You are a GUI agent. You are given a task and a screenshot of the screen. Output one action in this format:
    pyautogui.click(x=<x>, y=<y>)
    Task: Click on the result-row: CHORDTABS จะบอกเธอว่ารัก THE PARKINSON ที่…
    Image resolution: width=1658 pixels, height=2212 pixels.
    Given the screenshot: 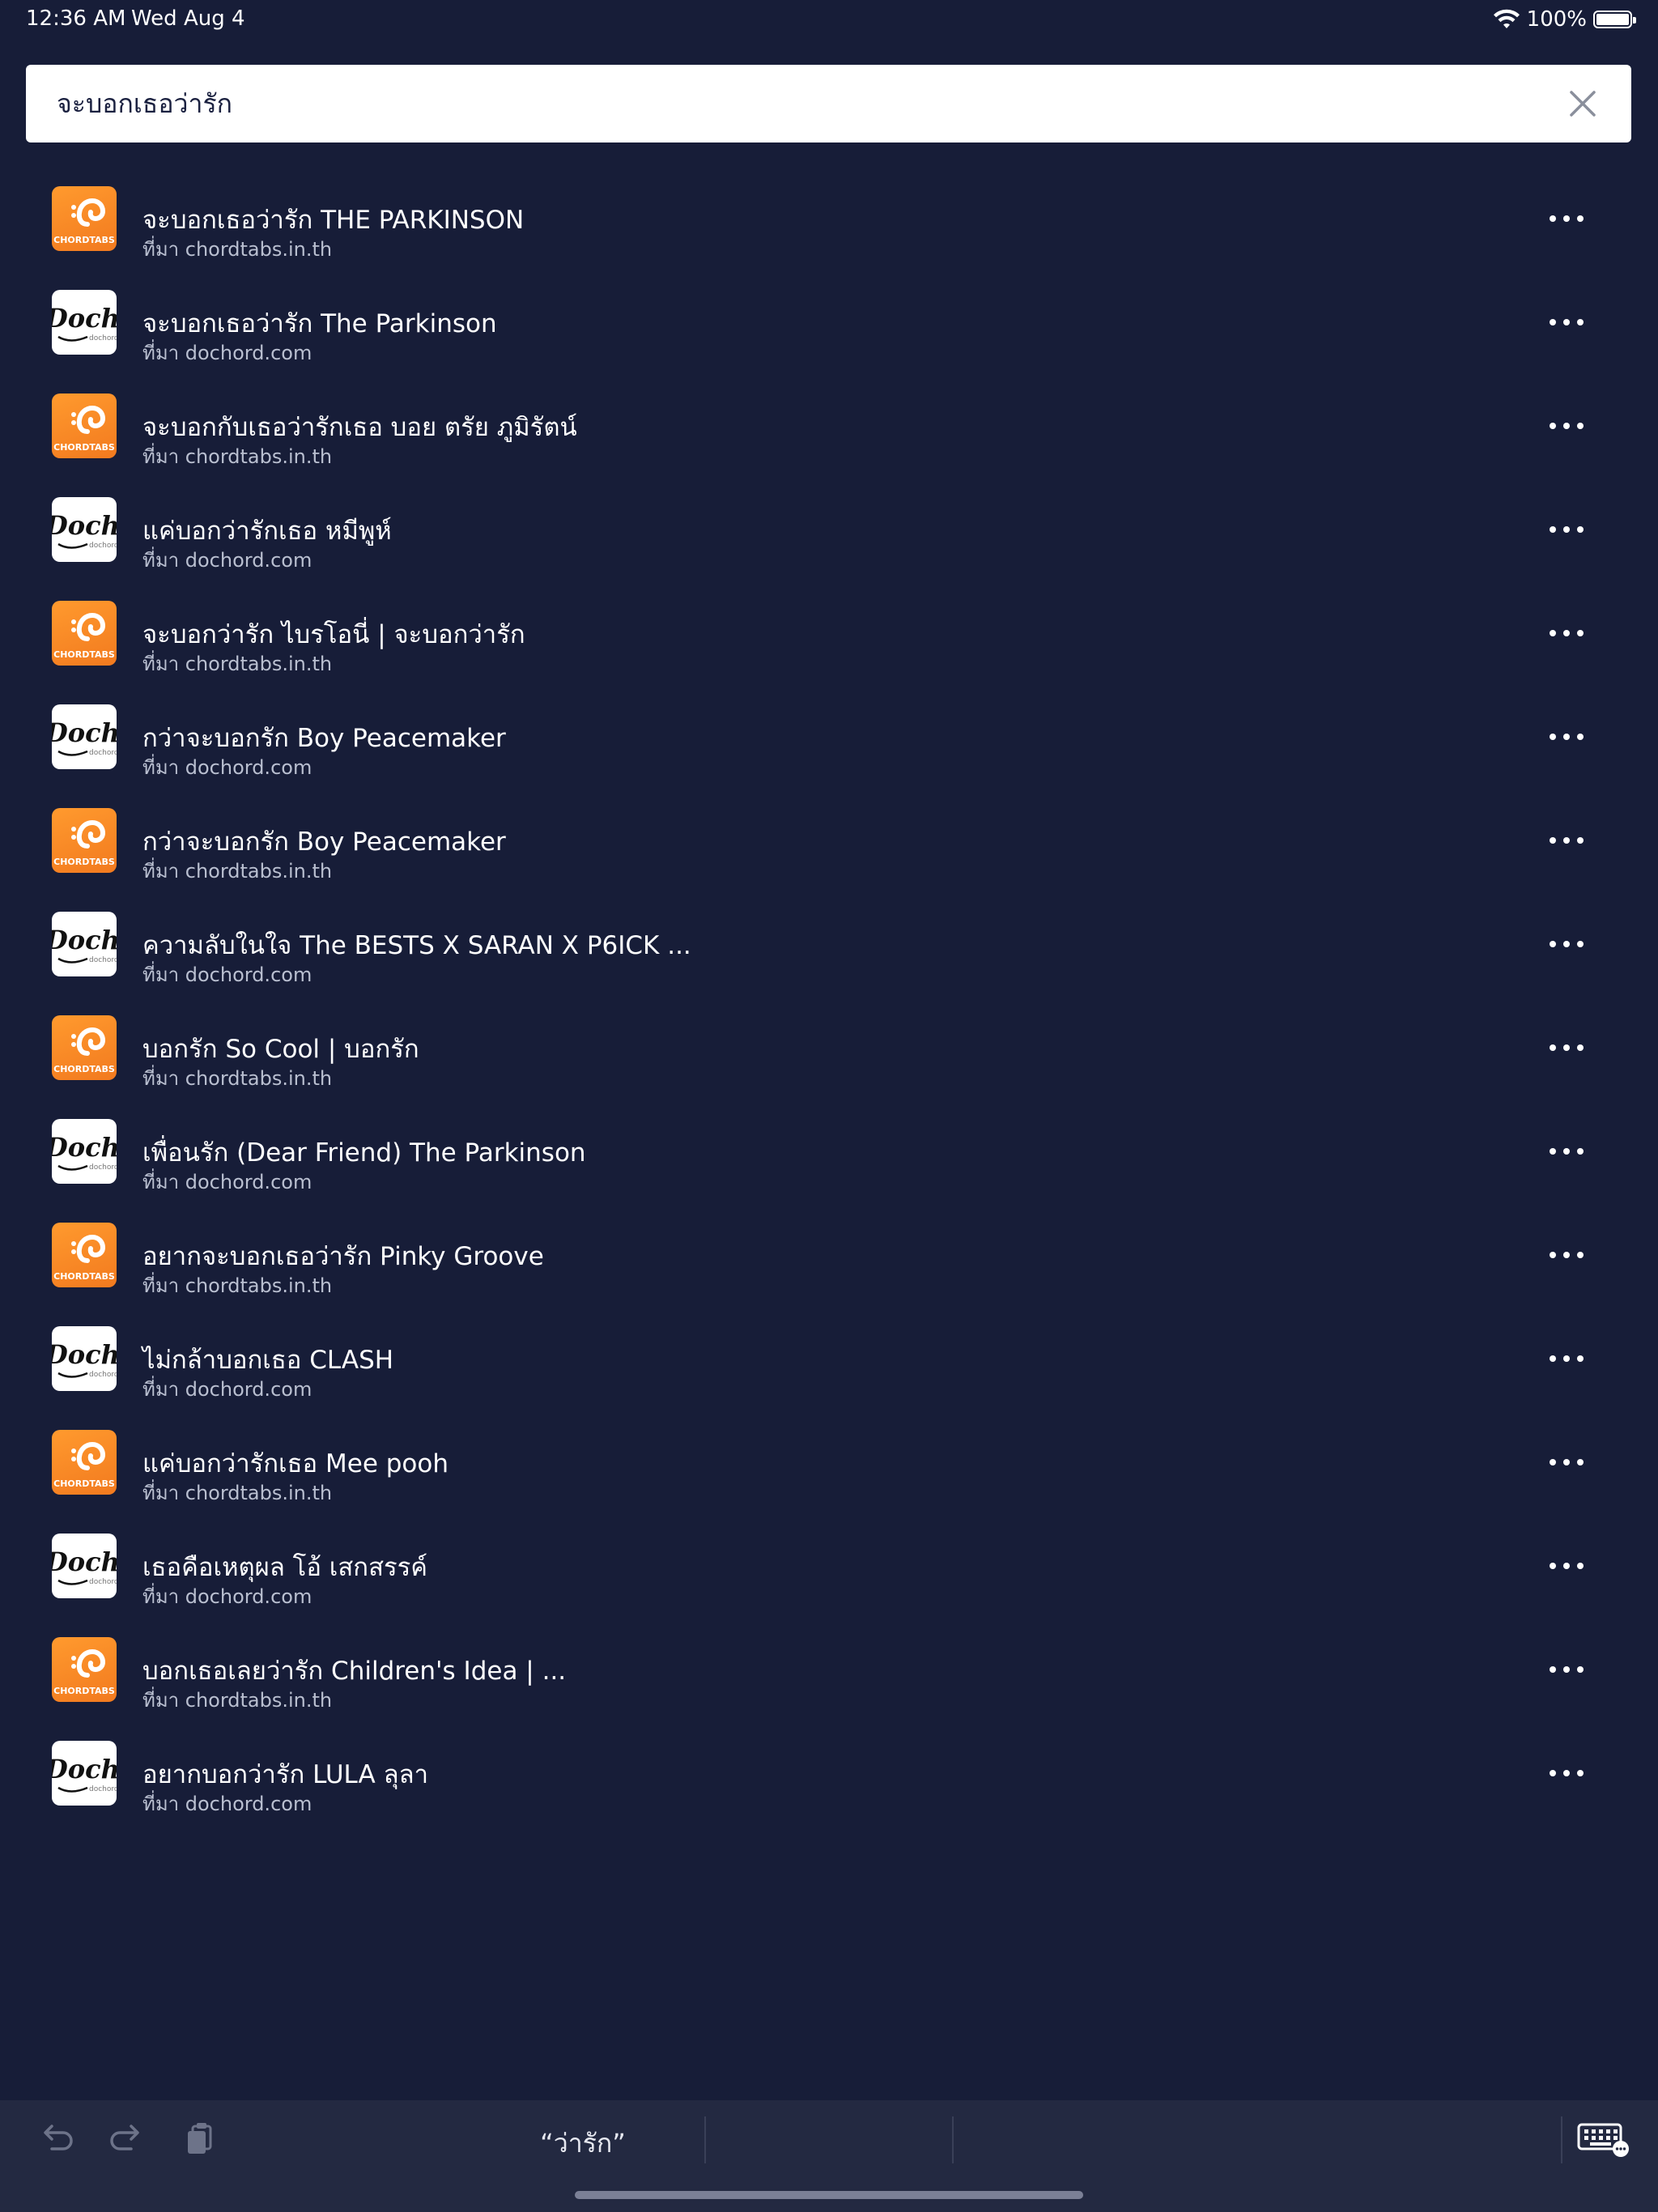 What is the action you would take?
    pyautogui.click(x=829, y=219)
    